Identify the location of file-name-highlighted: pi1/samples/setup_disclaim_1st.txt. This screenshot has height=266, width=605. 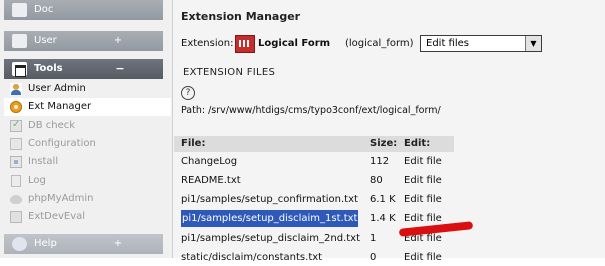
(270, 218).